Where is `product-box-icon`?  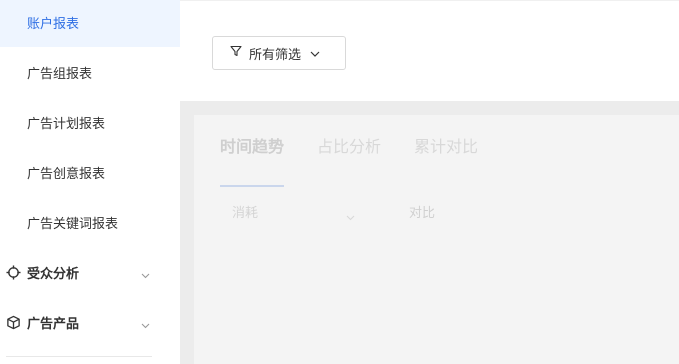 product-box-icon is located at coordinates (13, 322).